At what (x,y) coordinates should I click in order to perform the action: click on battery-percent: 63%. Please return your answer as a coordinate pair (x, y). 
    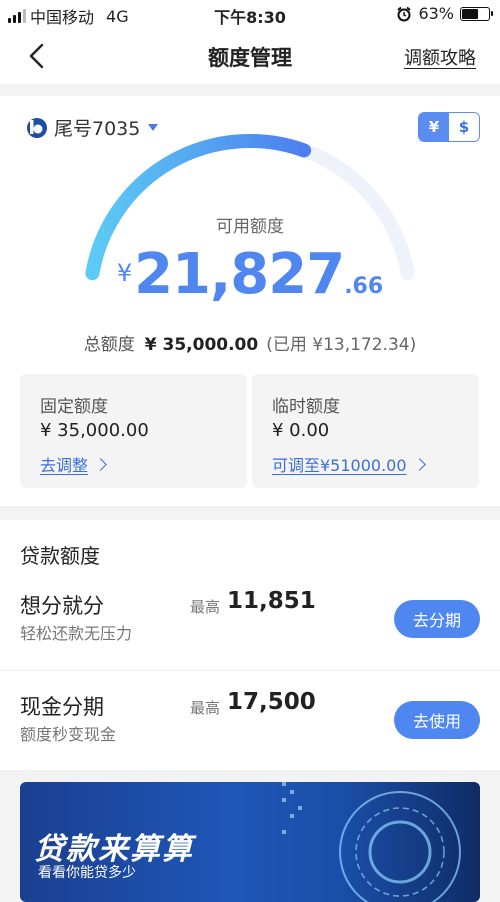
    Looking at the image, I should click on (436, 13).